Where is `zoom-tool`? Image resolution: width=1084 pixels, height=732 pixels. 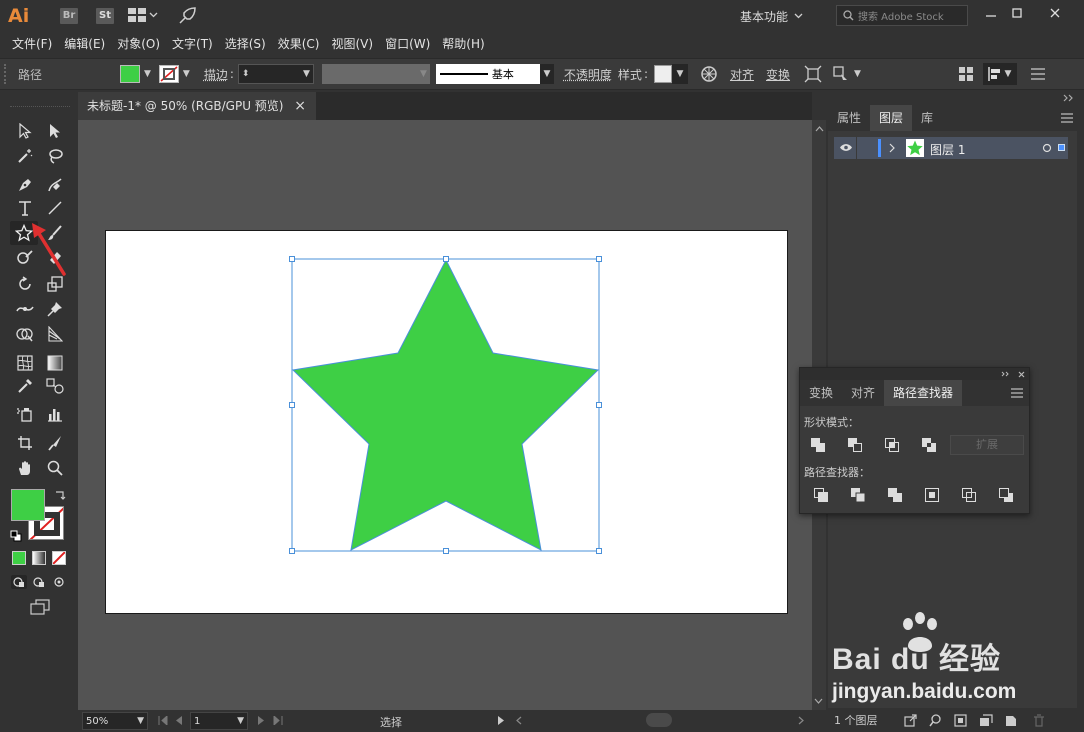 zoom-tool is located at coordinates (55, 468).